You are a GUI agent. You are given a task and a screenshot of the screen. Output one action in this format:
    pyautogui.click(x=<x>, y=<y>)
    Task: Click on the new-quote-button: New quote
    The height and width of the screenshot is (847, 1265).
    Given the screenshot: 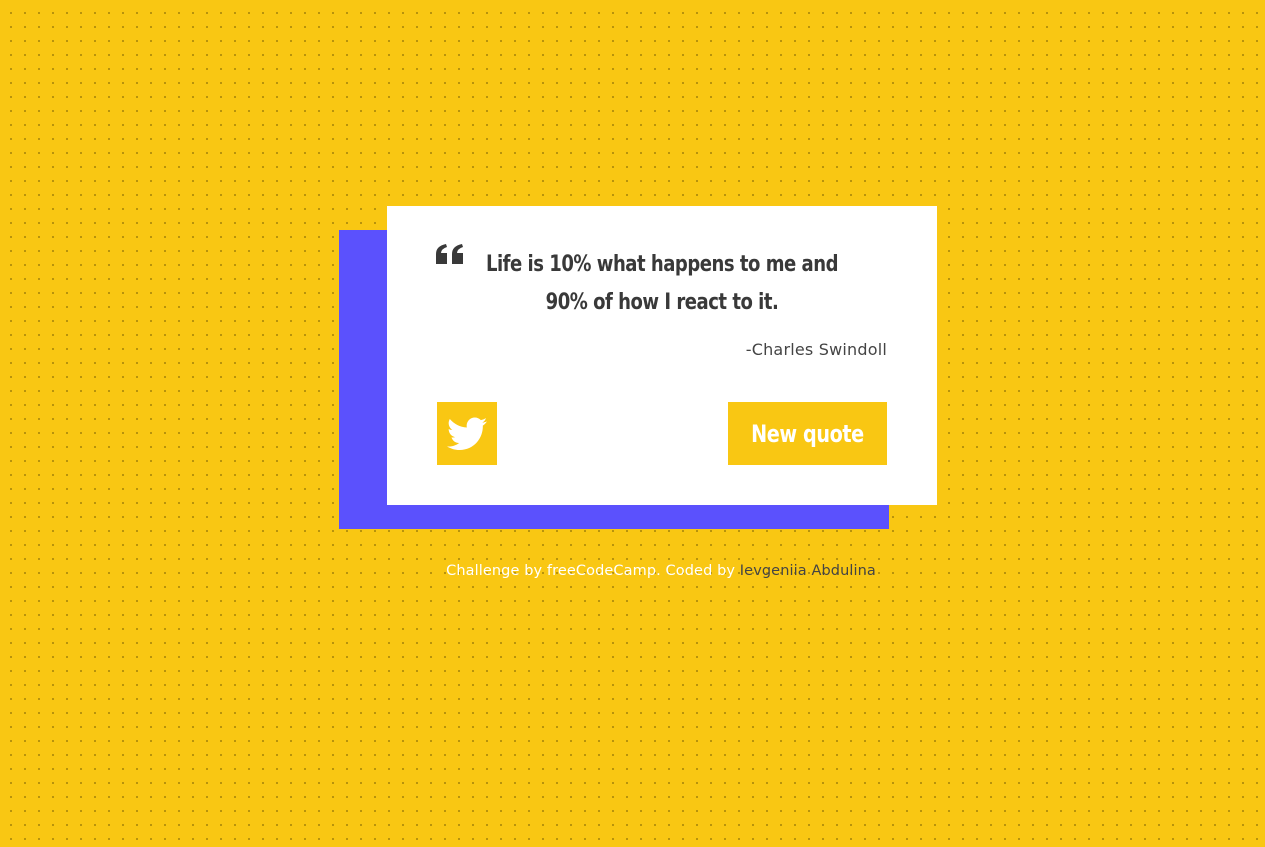 What is the action you would take?
    pyautogui.click(x=807, y=433)
    